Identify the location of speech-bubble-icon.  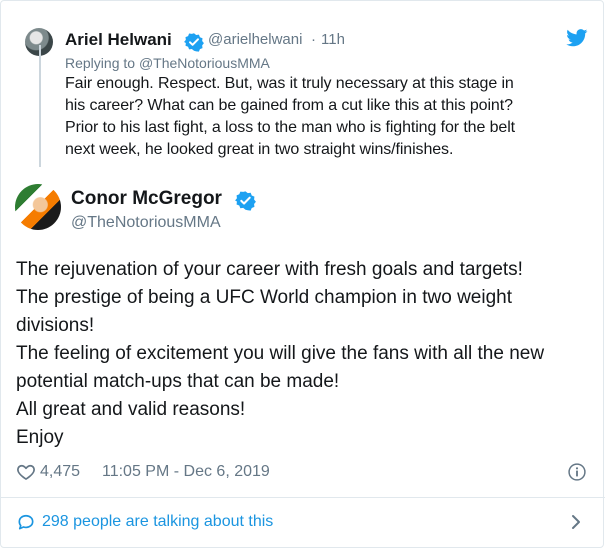
(26, 522).